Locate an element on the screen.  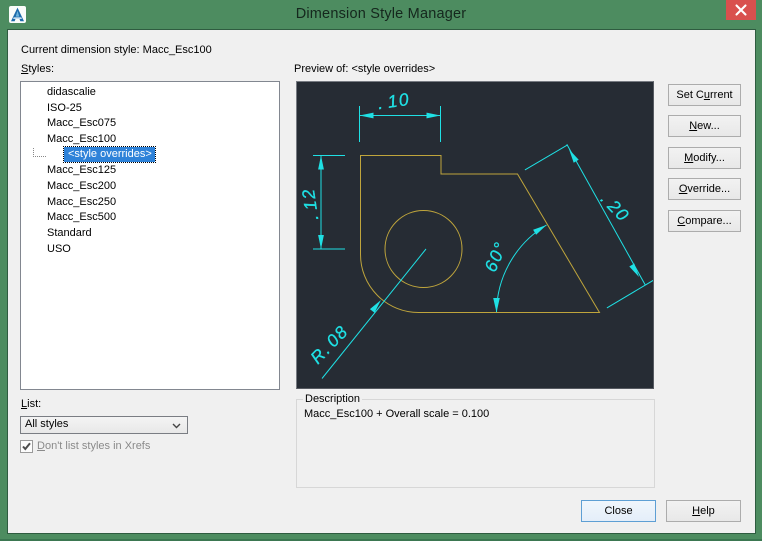
svg-text: .10 is located at coordinates (393, 101).